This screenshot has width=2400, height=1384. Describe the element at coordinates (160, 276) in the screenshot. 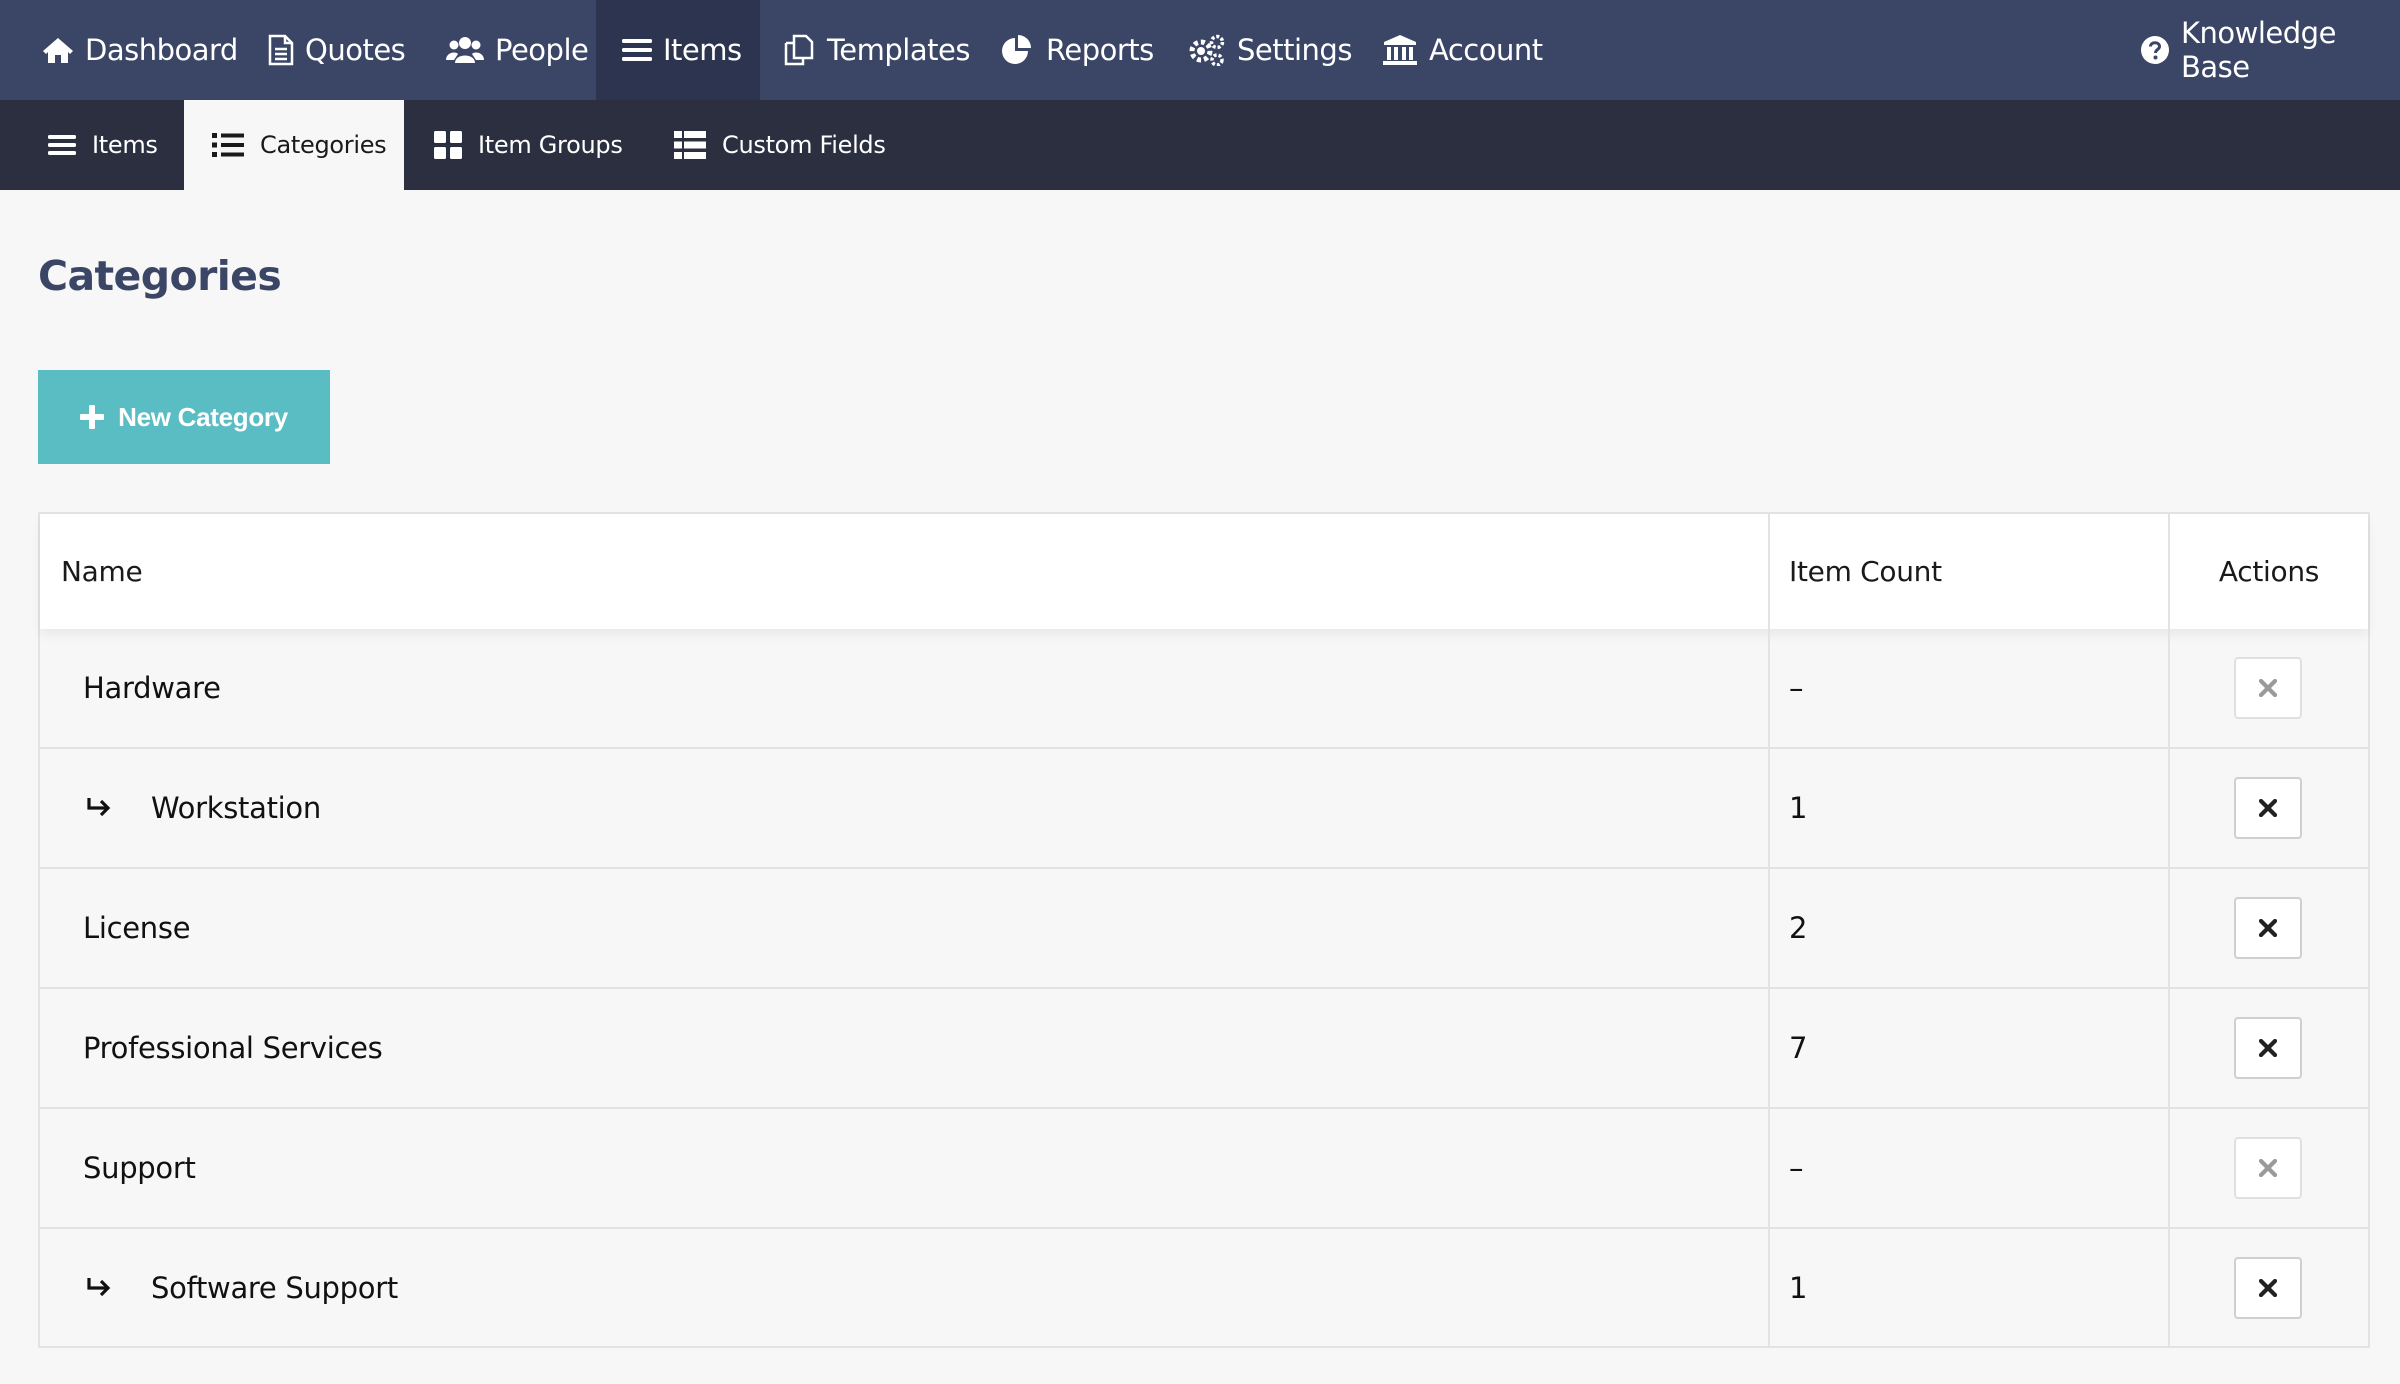

I see `page-title: Categories` at that location.